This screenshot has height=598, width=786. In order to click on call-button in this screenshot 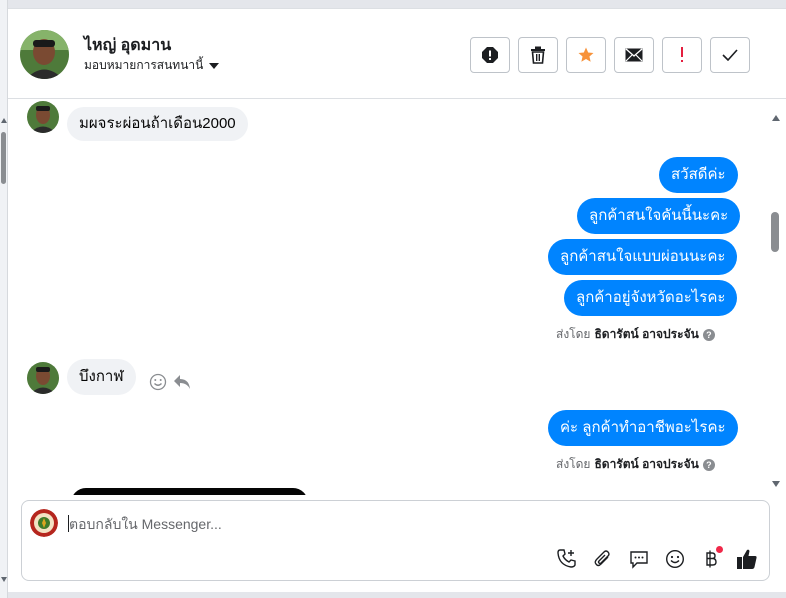, I will do `click(567, 559)`.